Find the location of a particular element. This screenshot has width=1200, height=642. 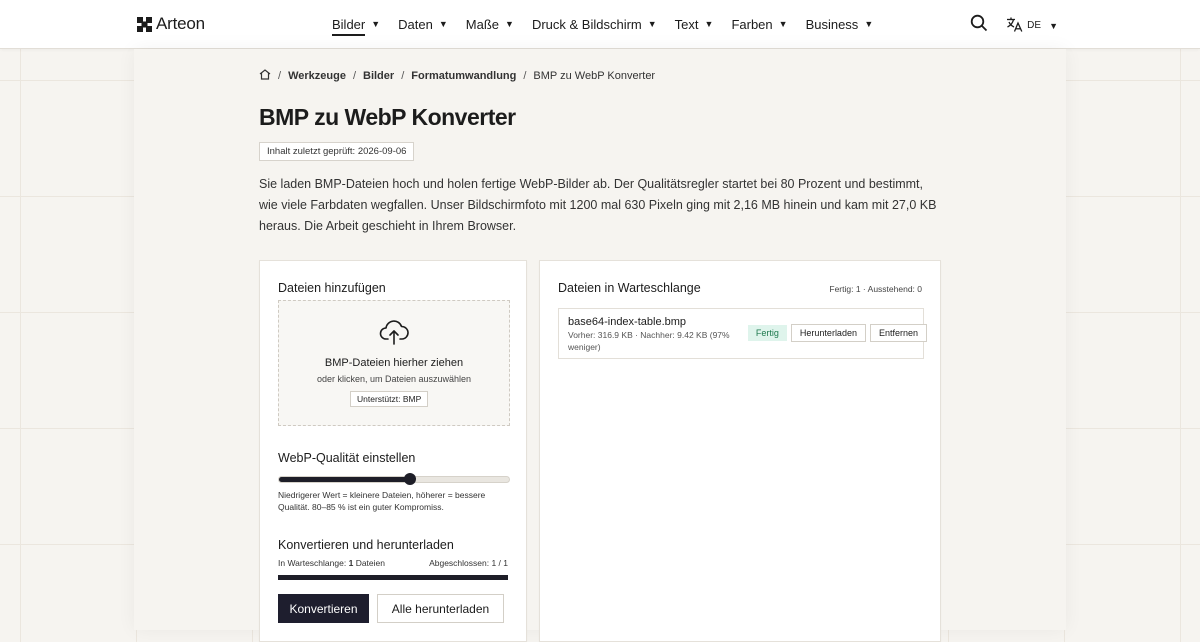

nav-item-text: Text ▼ is located at coordinates (694, 24).